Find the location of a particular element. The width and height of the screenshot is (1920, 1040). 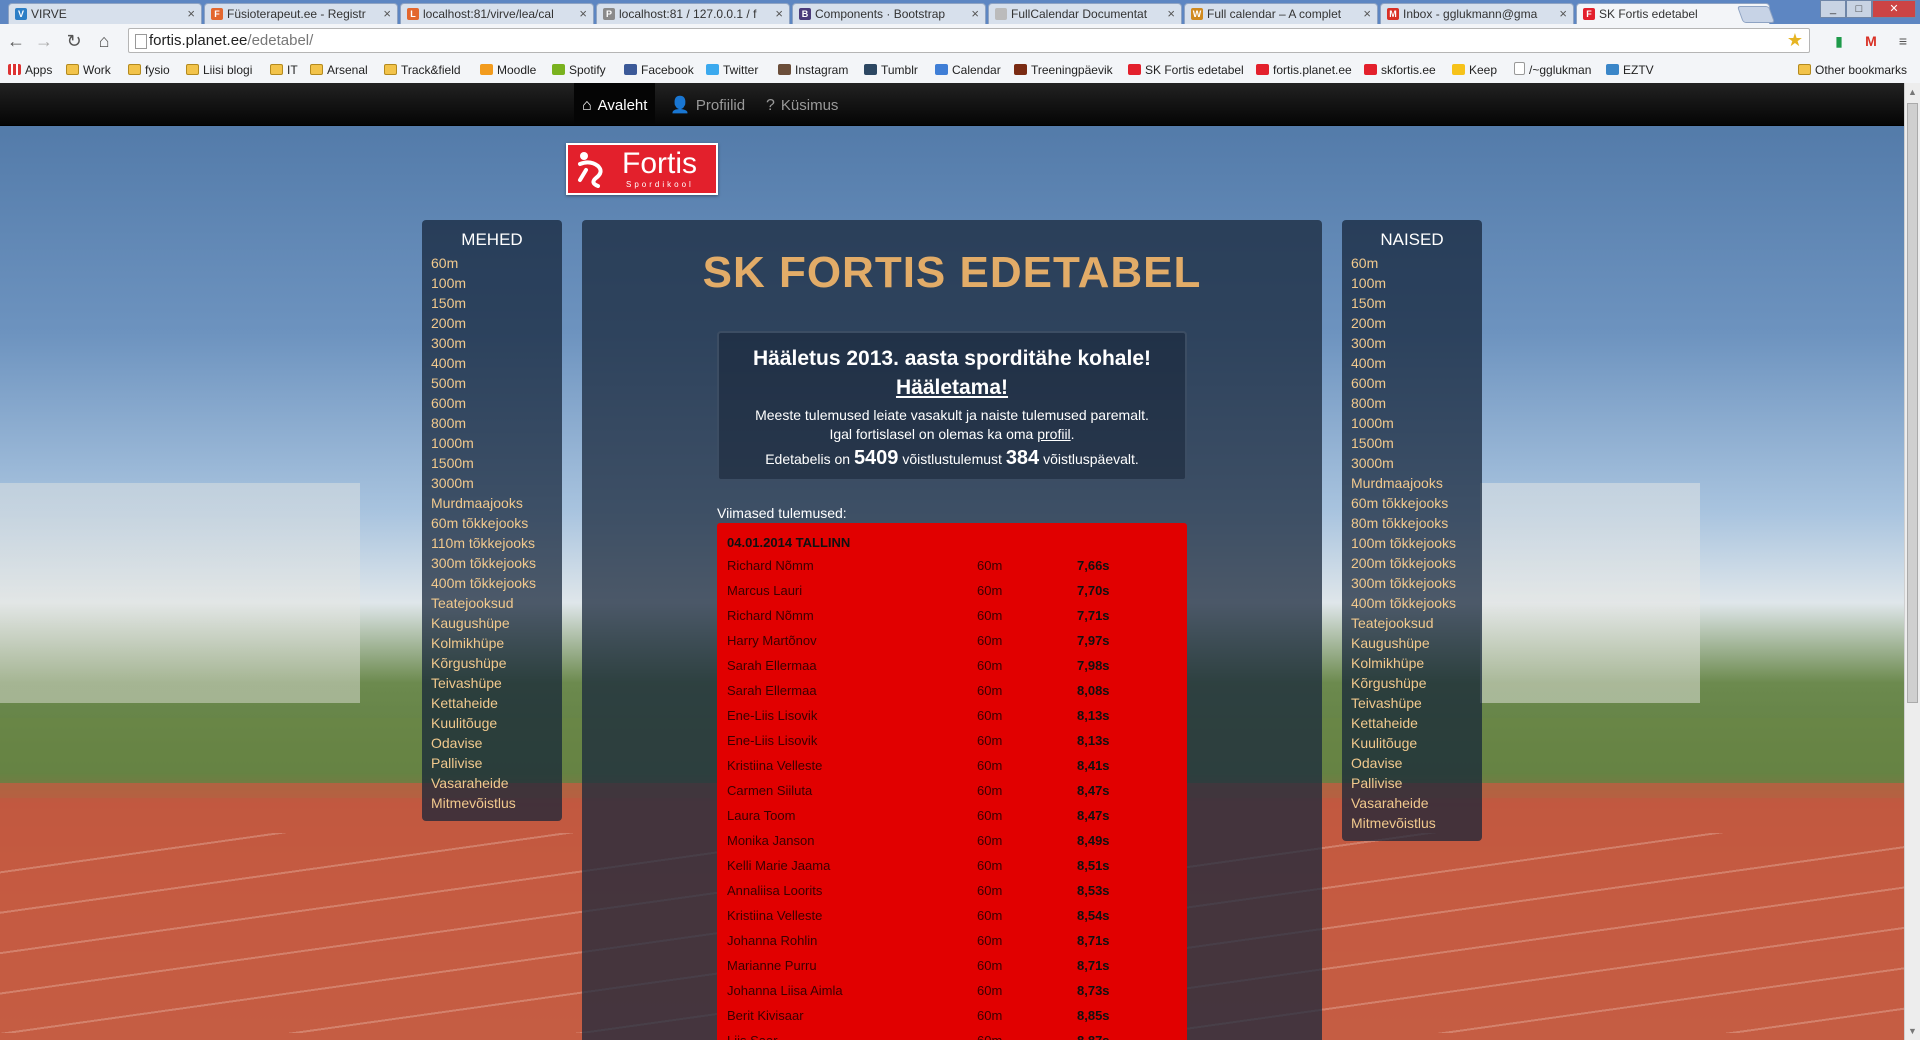

sidebar-item-200m-tõkkejooks: 200m tõkkejooks is located at coordinates (1412, 563).